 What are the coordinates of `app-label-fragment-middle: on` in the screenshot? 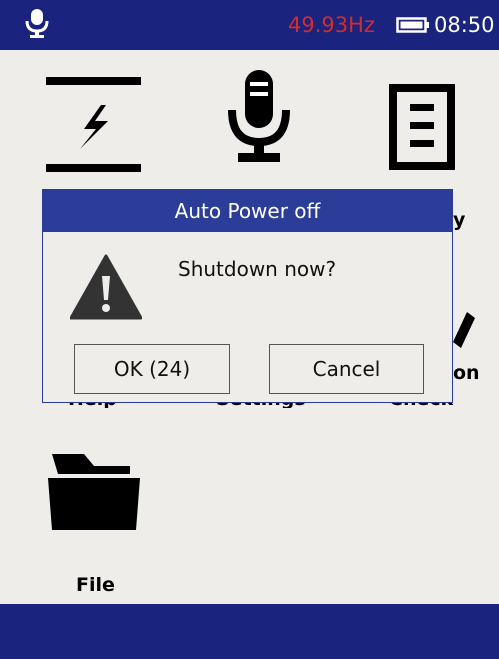 It's located at (466, 373).